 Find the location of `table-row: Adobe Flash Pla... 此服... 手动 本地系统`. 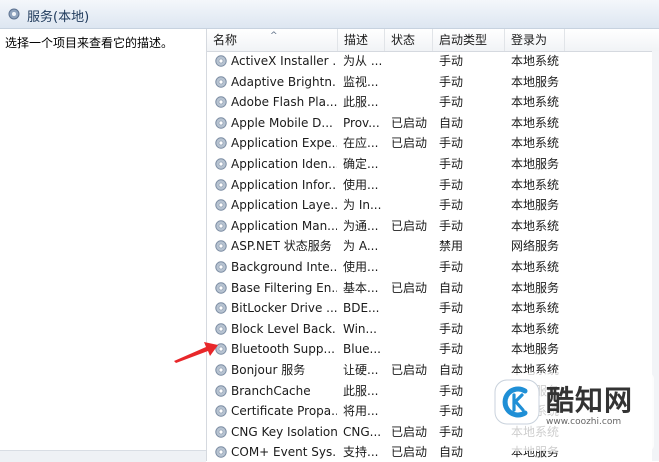

table-row: Adobe Flash Pla... 此服... 手动 本地系统 is located at coordinates (433, 102).